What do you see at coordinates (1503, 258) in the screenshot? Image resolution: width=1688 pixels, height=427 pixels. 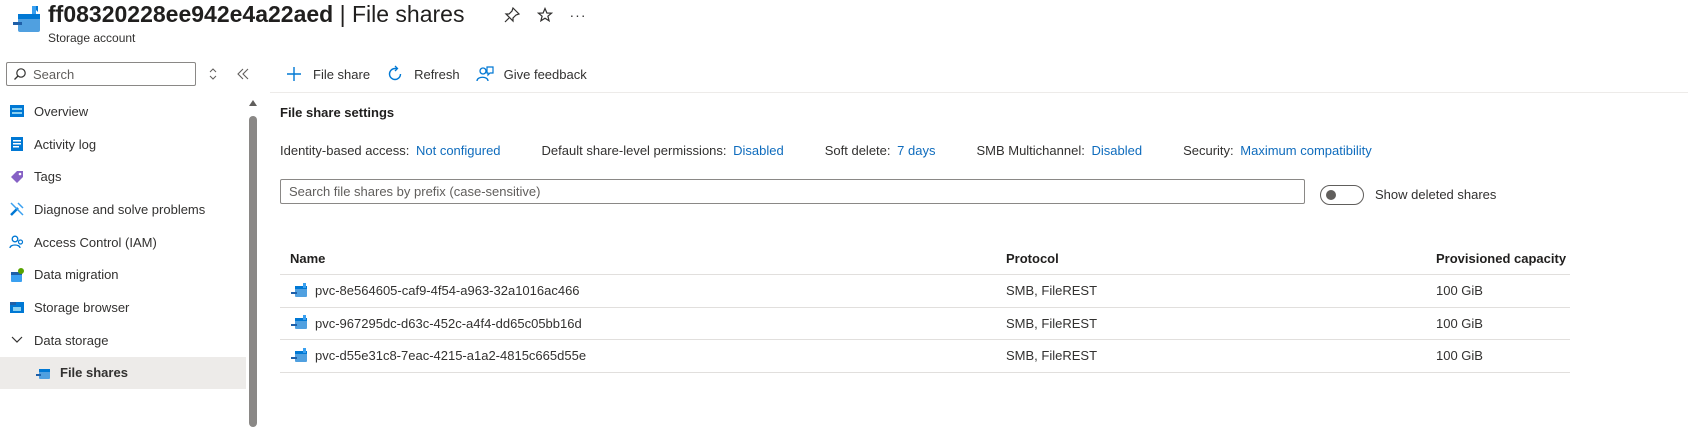 I see `column-header-capacity: Provisioned capacity` at bounding box center [1503, 258].